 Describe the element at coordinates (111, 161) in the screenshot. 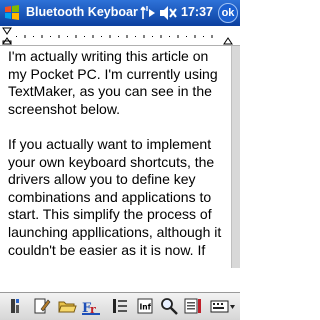

I see `document-line: your own keyboard shortcuts, the` at that location.